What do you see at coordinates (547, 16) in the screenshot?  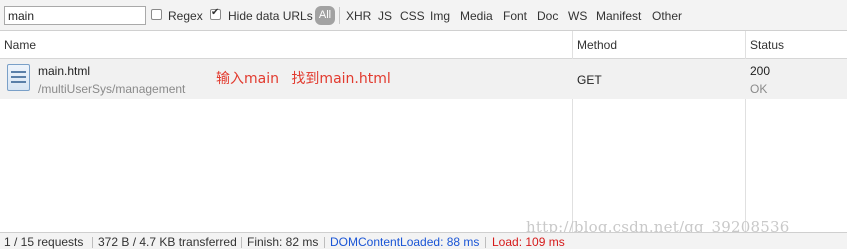 I see `filter-type-doc: Doc` at bounding box center [547, 16].